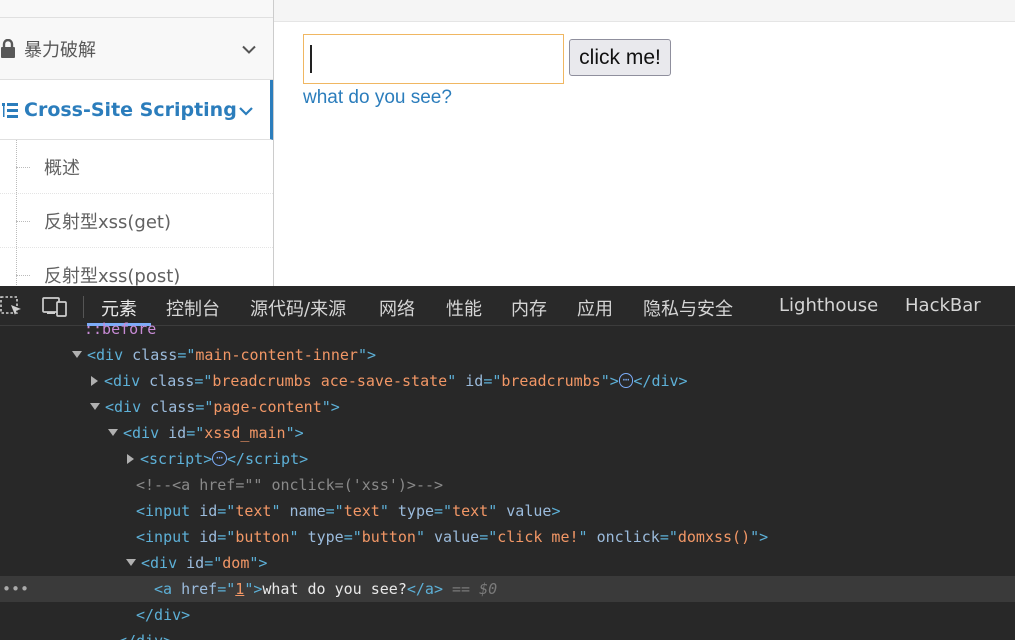  Describe the element at coordinates (507, 355) in the screenshot. I see `dom-line-main-content-inner: <div class="main-content-inner">` at that location.